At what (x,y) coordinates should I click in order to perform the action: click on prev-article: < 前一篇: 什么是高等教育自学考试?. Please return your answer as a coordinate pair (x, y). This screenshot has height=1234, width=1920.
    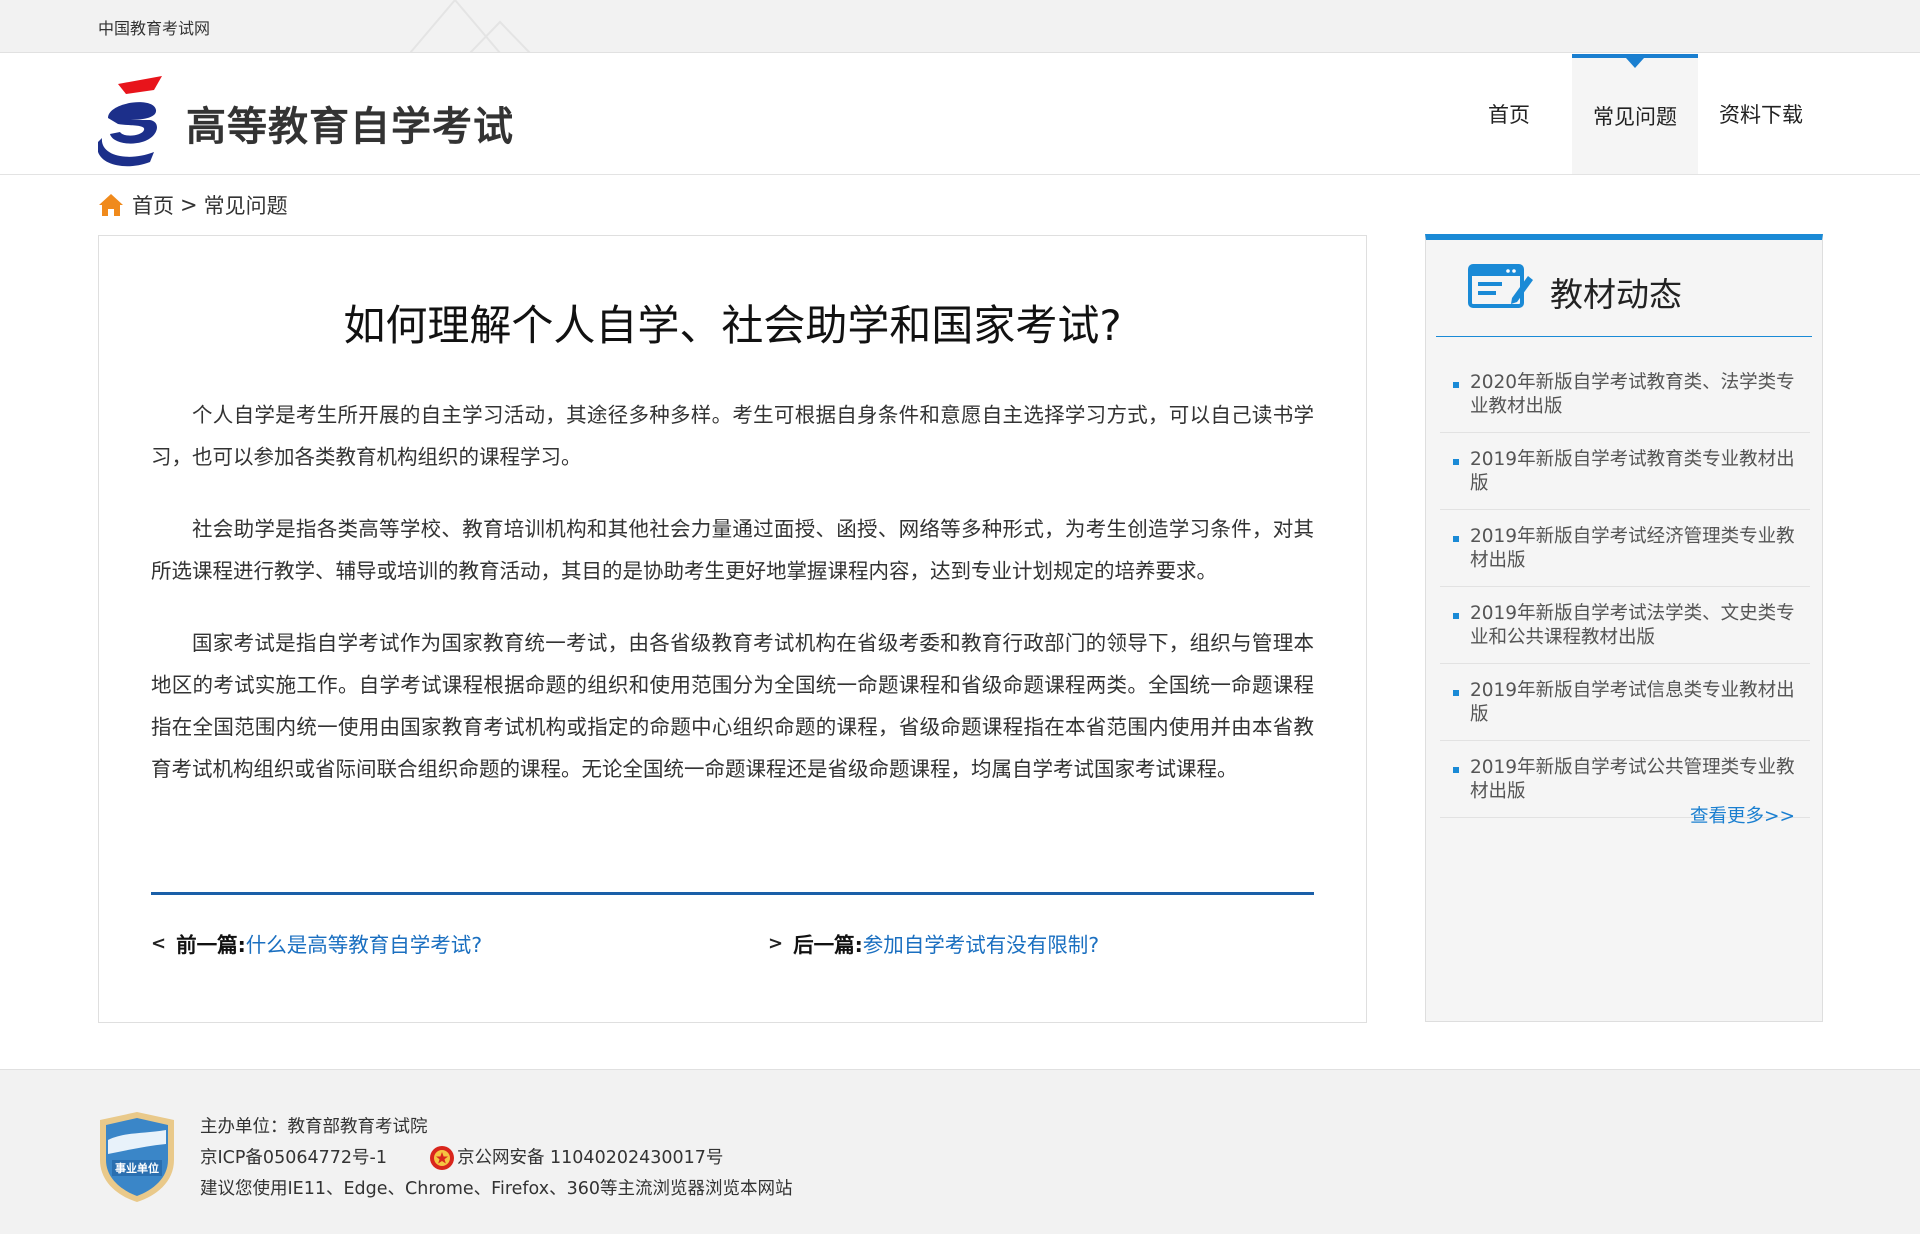
    Looking at the image, I should click on (316, 943).